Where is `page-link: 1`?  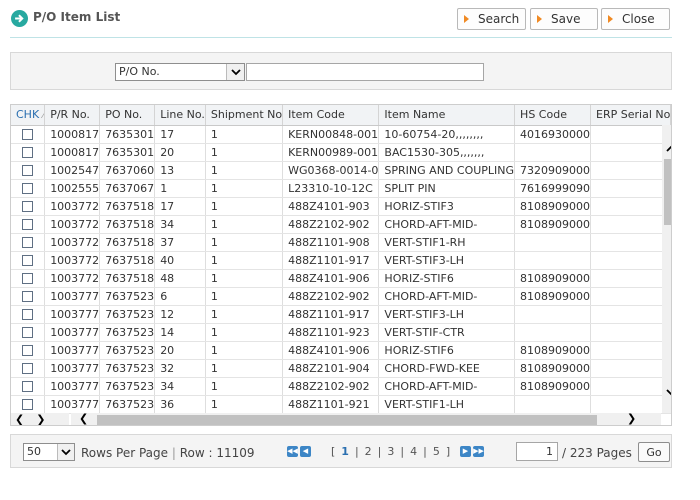 page-link: 1 is located at coordinates (345, 451).